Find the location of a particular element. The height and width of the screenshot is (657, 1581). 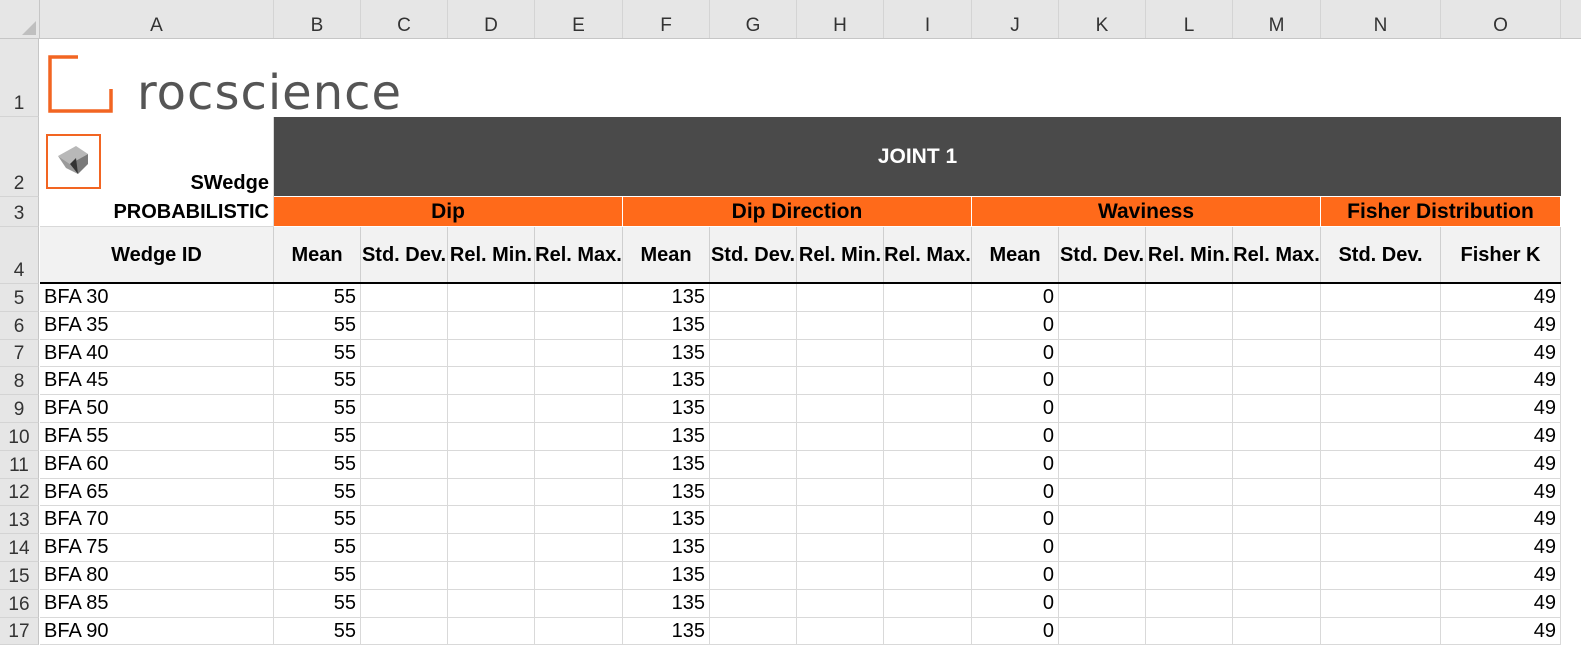

row-header-13: 13 is located at coordinates (19, 520).